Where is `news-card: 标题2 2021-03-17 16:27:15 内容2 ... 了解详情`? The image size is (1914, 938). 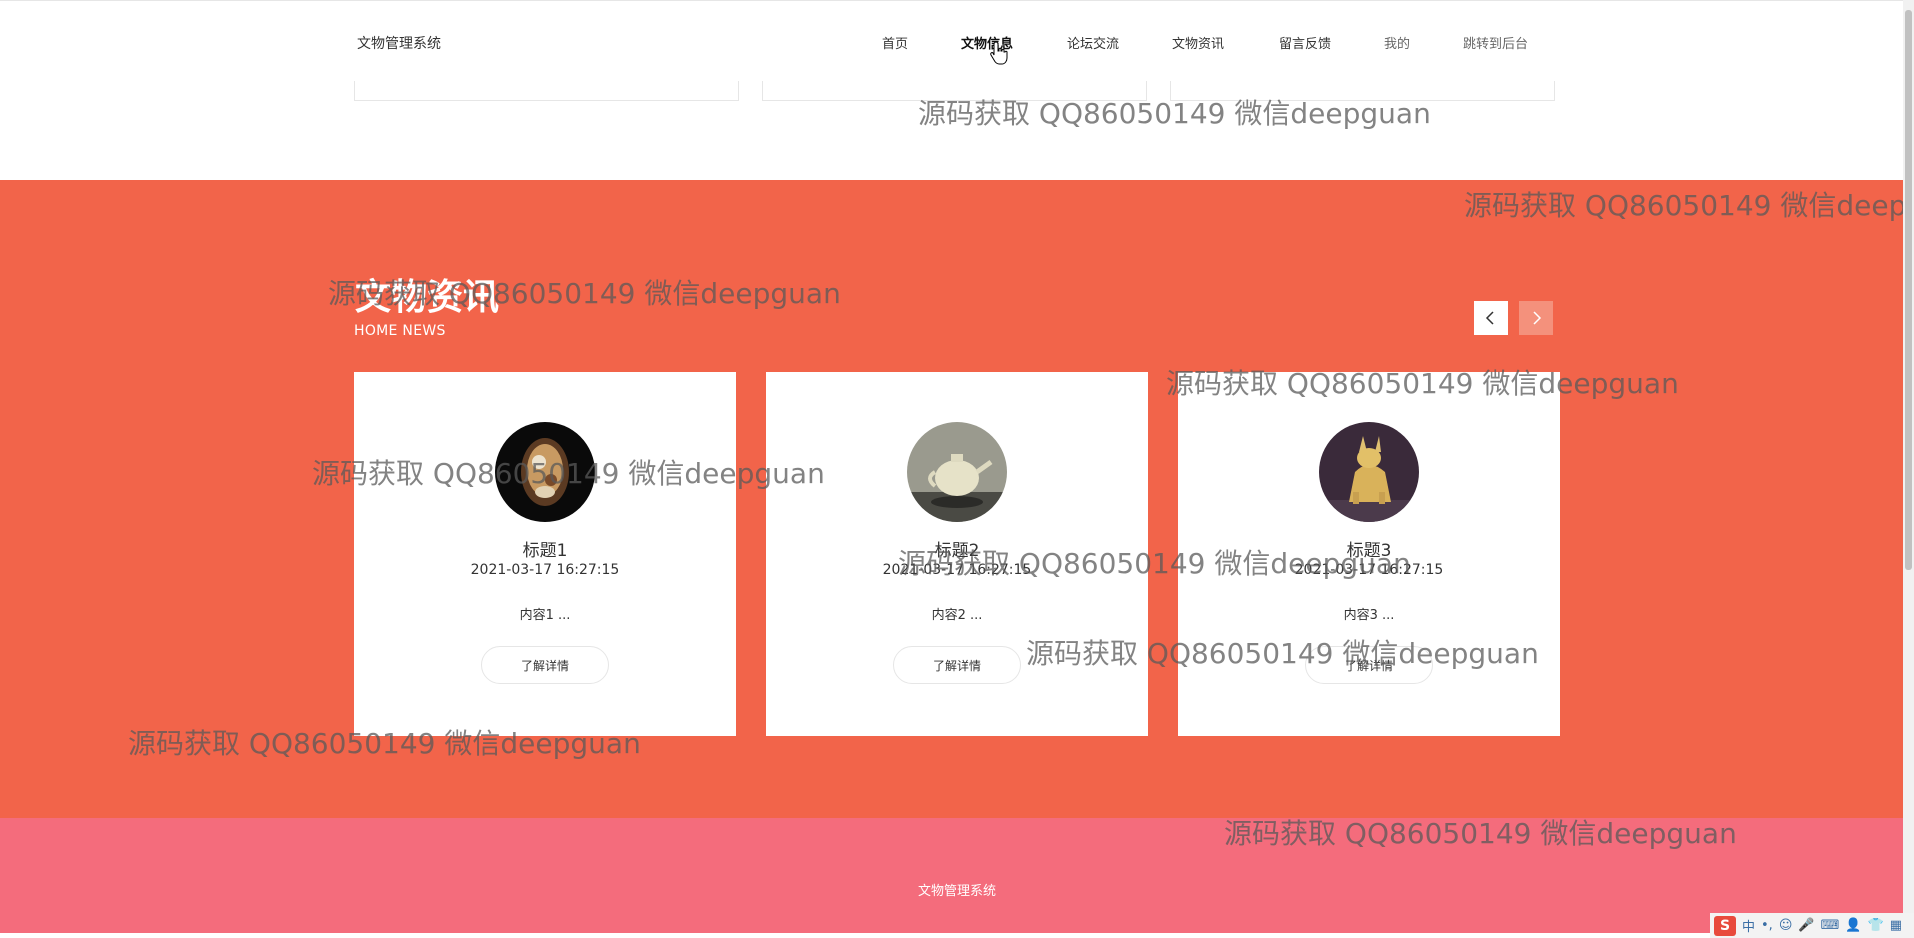
news-card: 标题2 2021-03-17 16:27:15 内容2 ... 了解详情 is located at coordinates (957, 554).